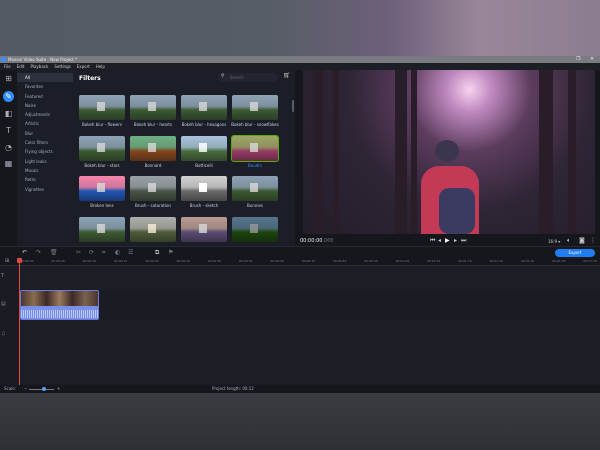 This screenshot has width=600, height=450. What do you see at coordinates (8, 113) in the screenshot?
I see `transitions-icon: ◧` at bounding box center [8, 113].